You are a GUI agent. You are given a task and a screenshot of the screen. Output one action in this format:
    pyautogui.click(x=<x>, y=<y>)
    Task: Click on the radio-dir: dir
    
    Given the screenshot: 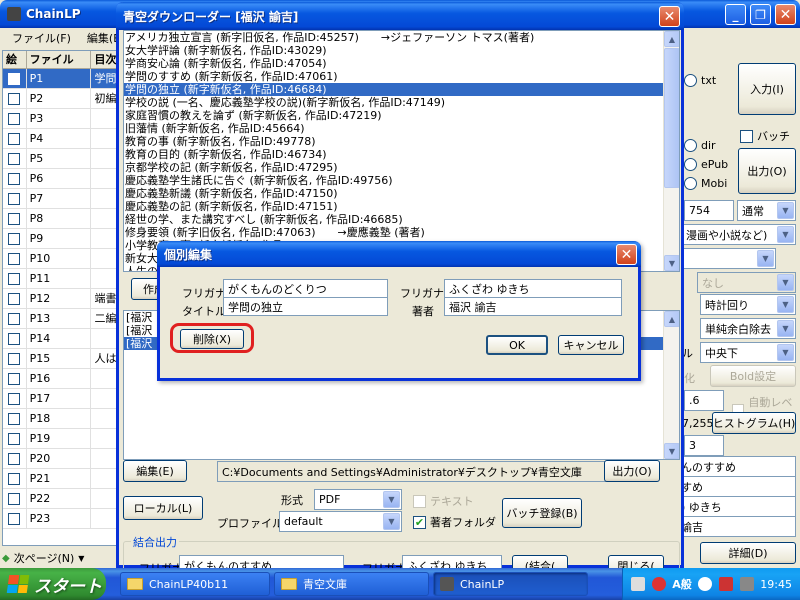 What is the action you would take?
    pyautogui.click(x=700, y=145)
    